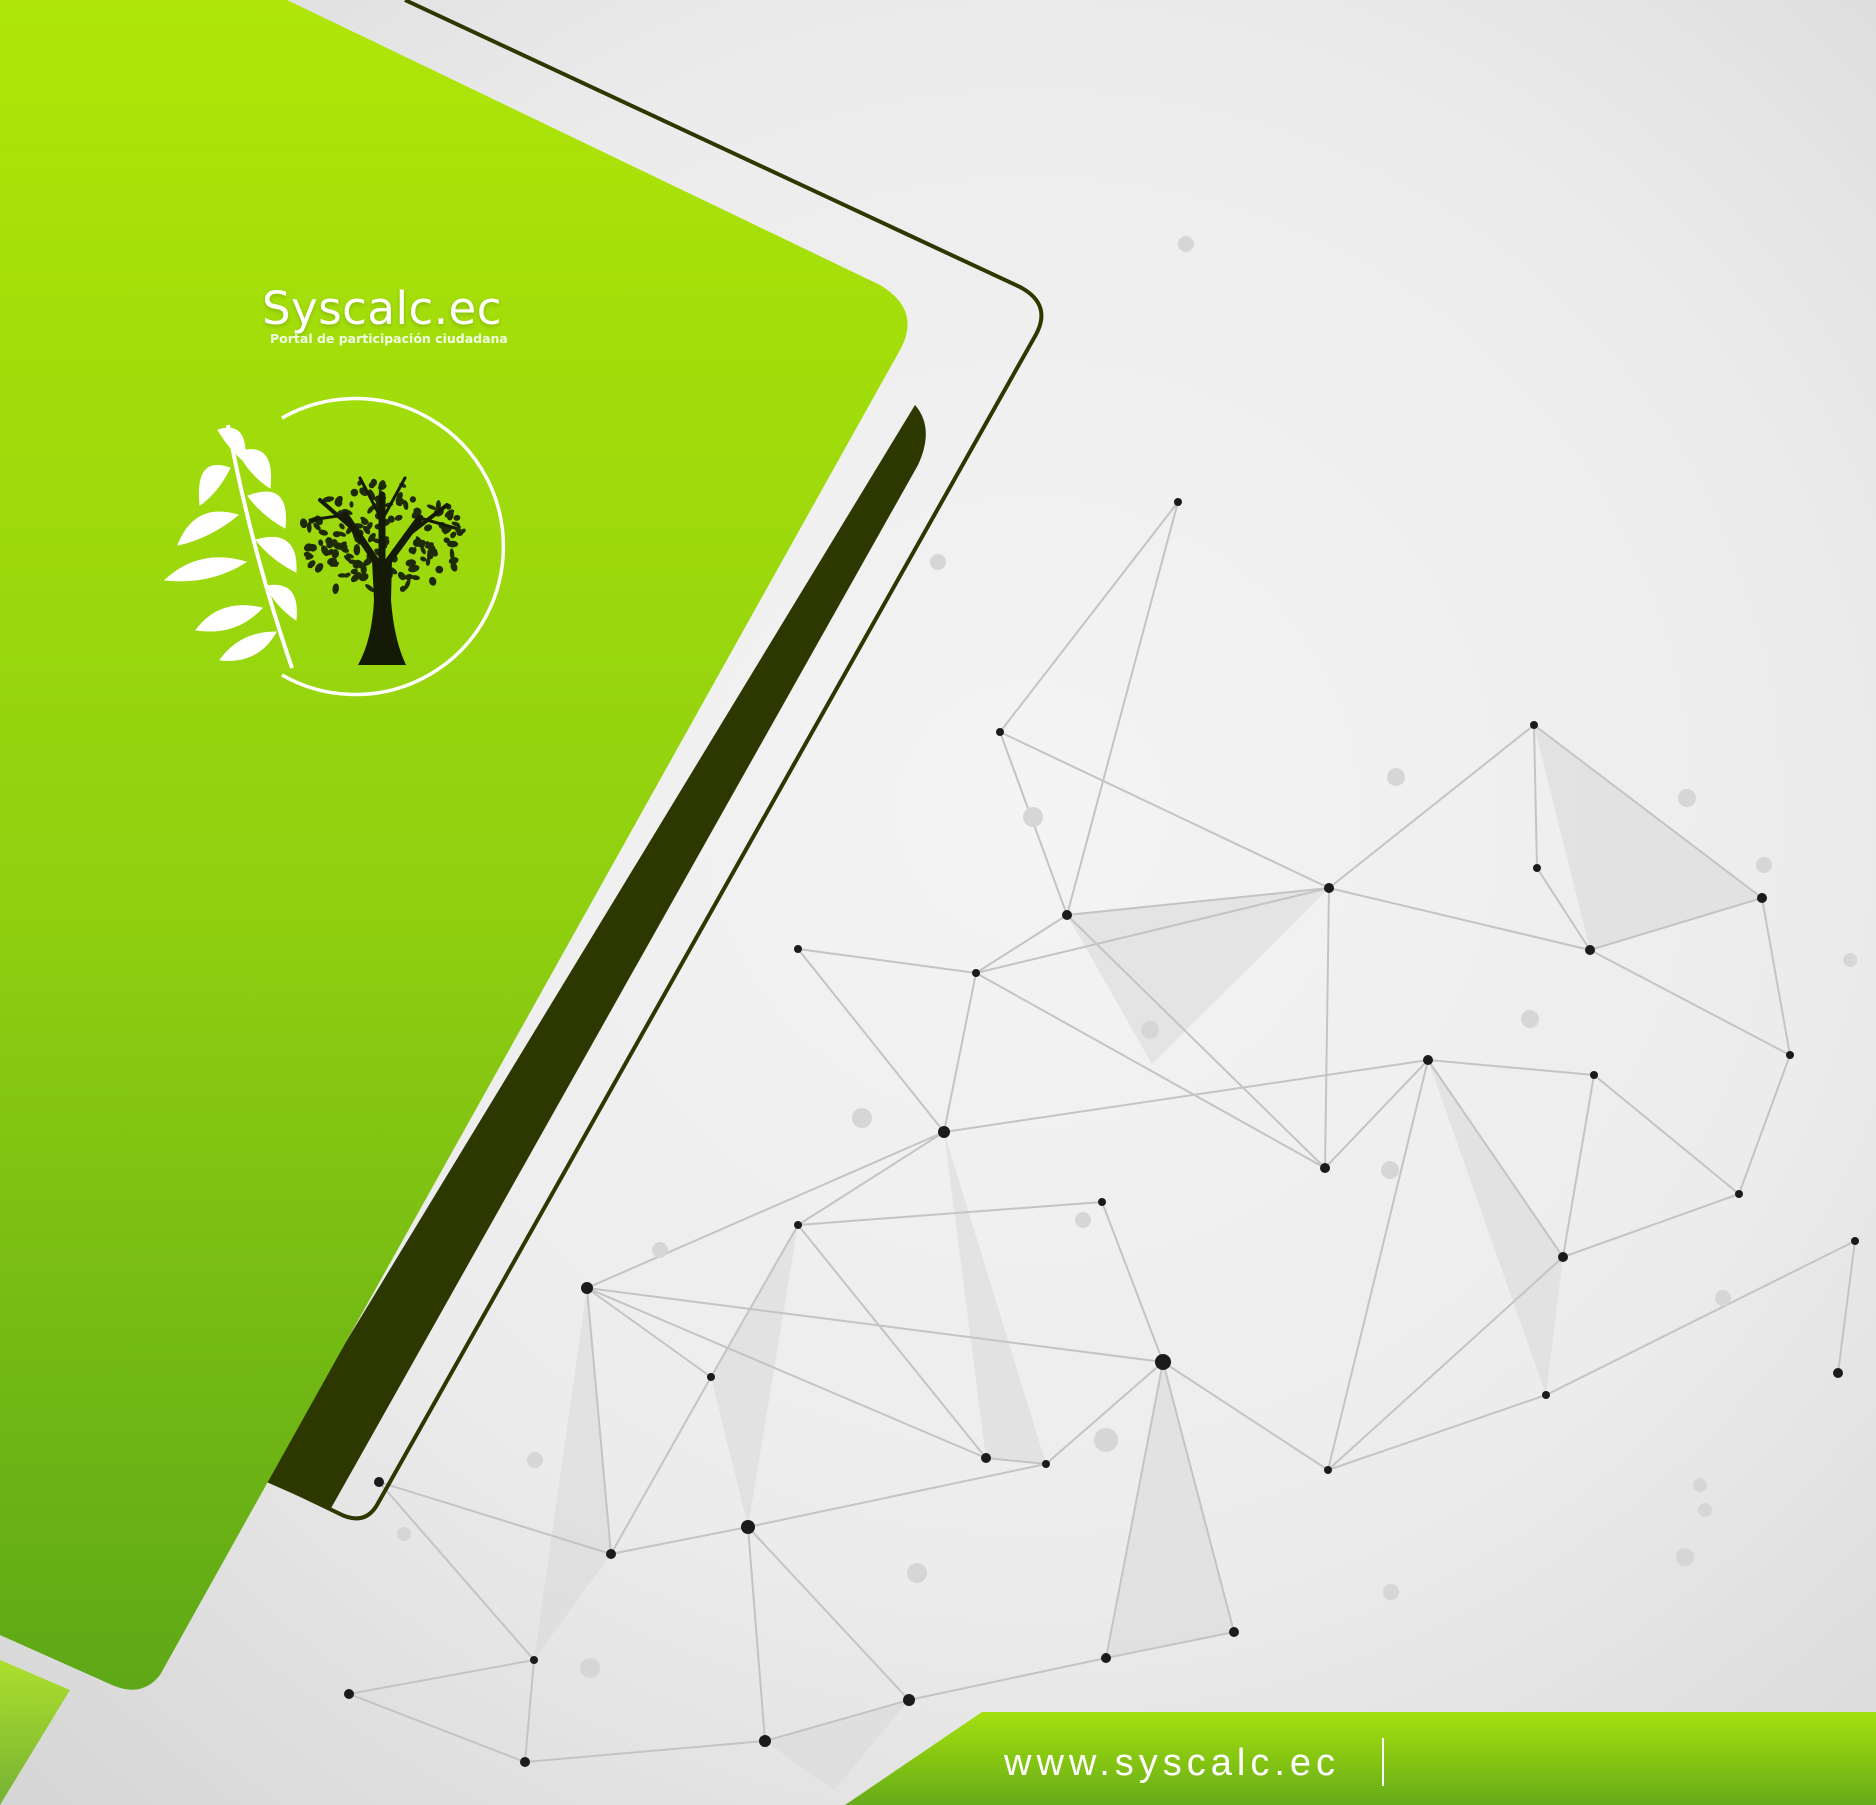 The width and height of the screenshot is (1876, 1805). What do you see at coordinates (389, 338) in the screenshot?
I see `brand-tagline: Portal de participación ciudadana` at bounding box center [389, 338].